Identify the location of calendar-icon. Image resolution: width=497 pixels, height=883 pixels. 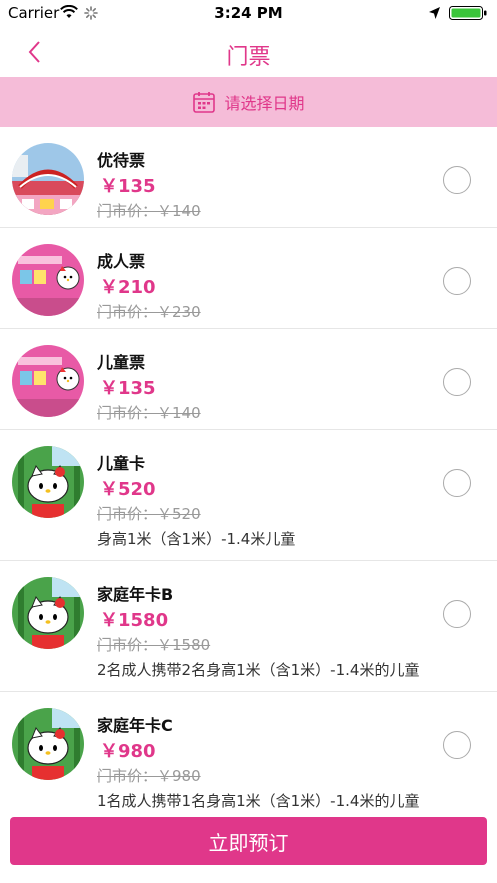
(204, 102).